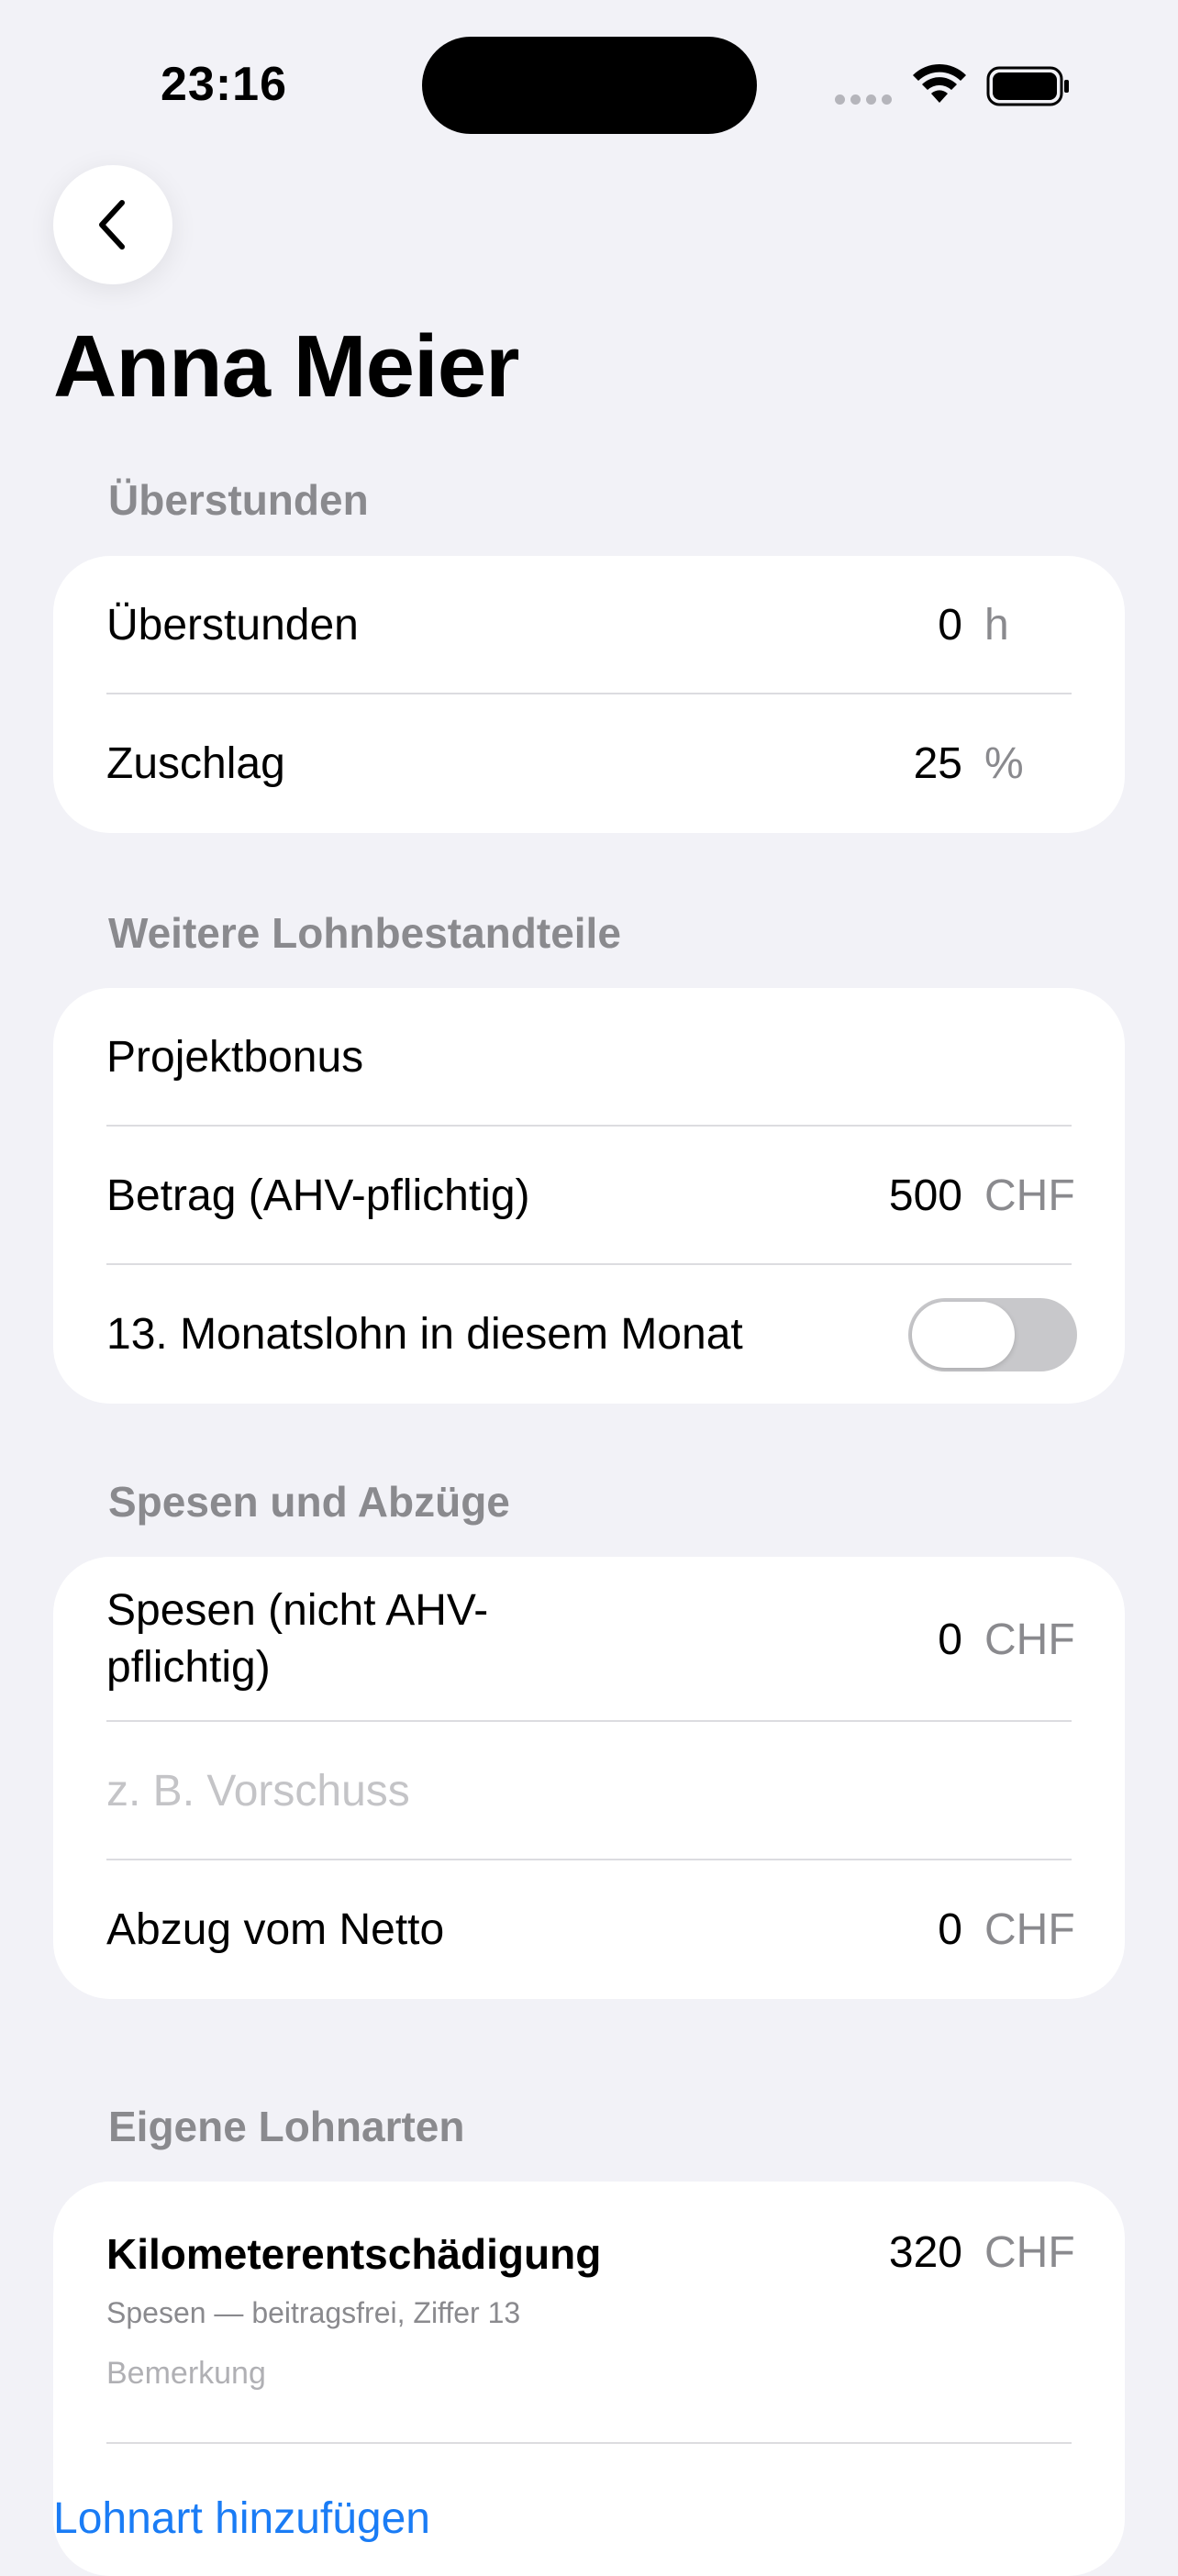  Describe the element at coordinates (950, 1640) in the screenshot. I see `expenses-input: 0` at that location.